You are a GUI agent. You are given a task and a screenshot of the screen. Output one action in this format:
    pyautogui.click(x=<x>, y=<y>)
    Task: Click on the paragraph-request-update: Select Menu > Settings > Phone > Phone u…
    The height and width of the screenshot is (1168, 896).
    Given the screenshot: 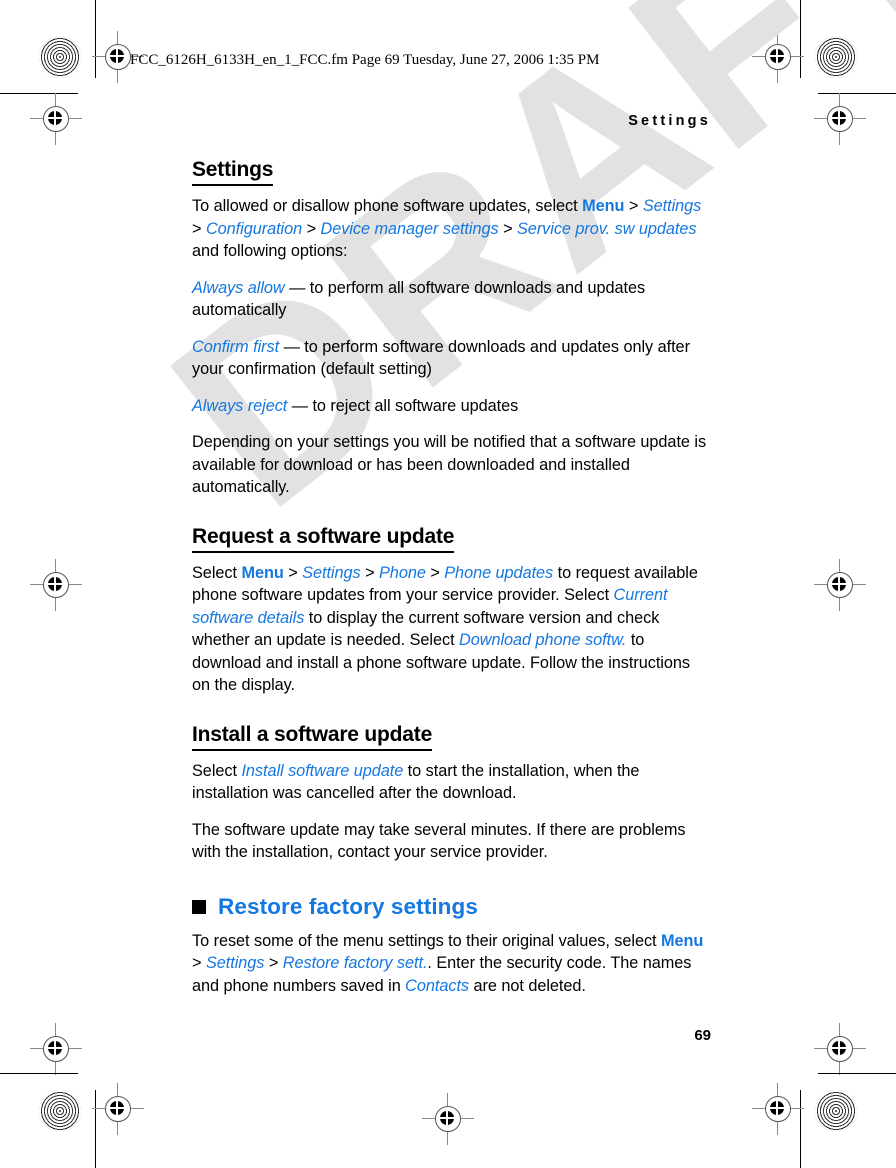 What is the action you would take?
    pyautogui.click(x=450, y=629)
    